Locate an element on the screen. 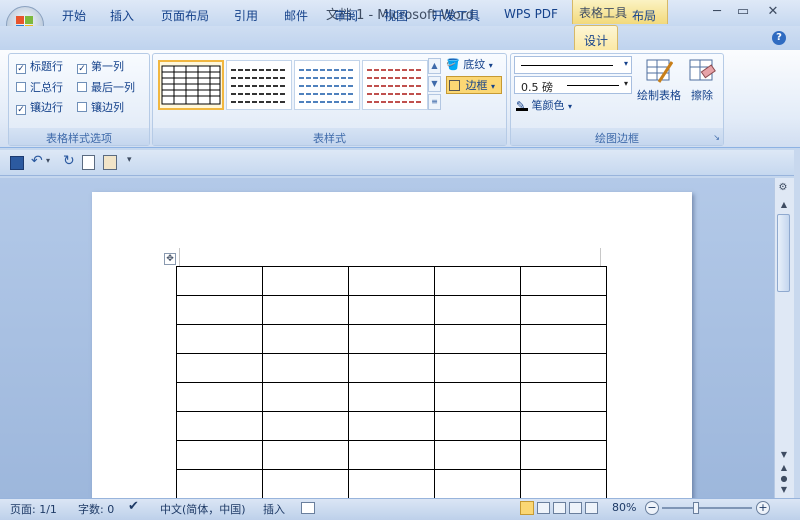 Image resolution: width=800 pixels, height=520 pixels. option-banded-columns: 镶边列 is located at coordinates (100, 107).